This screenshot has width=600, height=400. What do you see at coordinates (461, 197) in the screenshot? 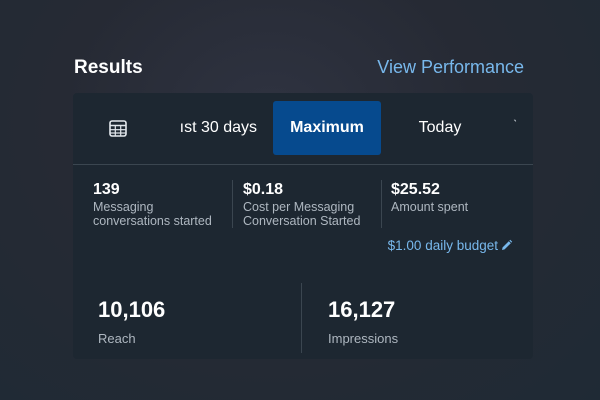
I see `metric-amount-spent: $25.52 Amount spent` at bounding box center [461, 197].